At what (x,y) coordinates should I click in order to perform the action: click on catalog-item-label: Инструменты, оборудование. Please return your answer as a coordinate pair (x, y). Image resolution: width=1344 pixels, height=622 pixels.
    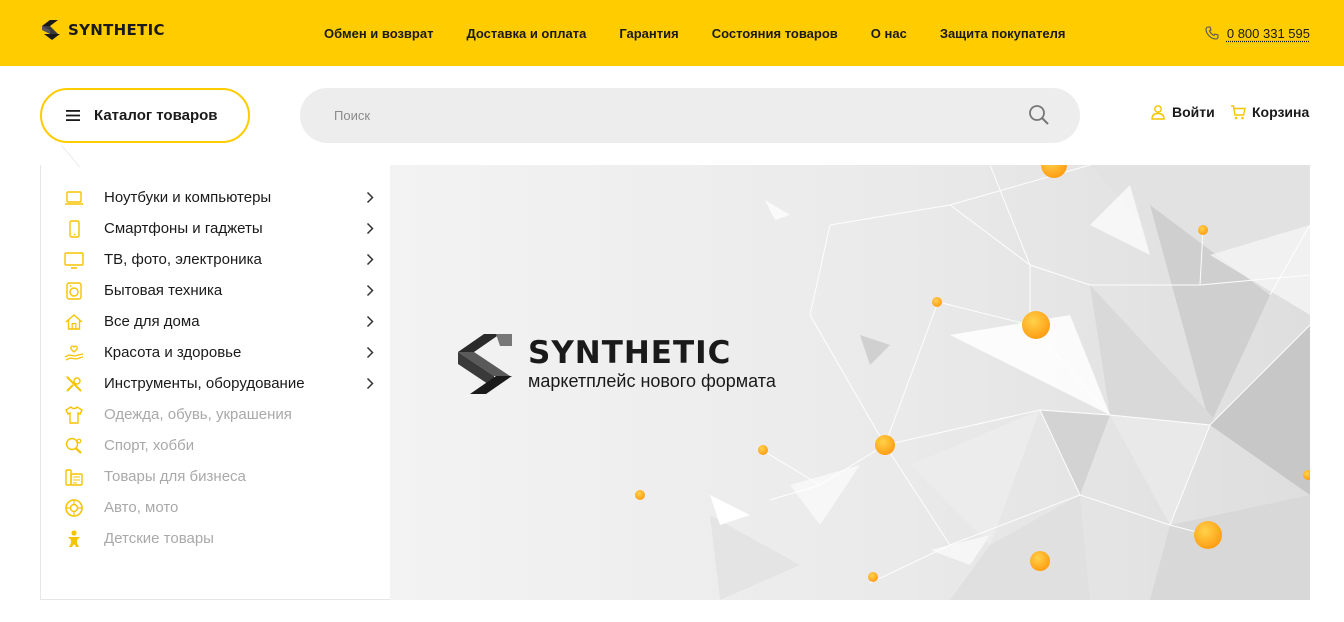
    Looking at the image, I should click on (204, 383).